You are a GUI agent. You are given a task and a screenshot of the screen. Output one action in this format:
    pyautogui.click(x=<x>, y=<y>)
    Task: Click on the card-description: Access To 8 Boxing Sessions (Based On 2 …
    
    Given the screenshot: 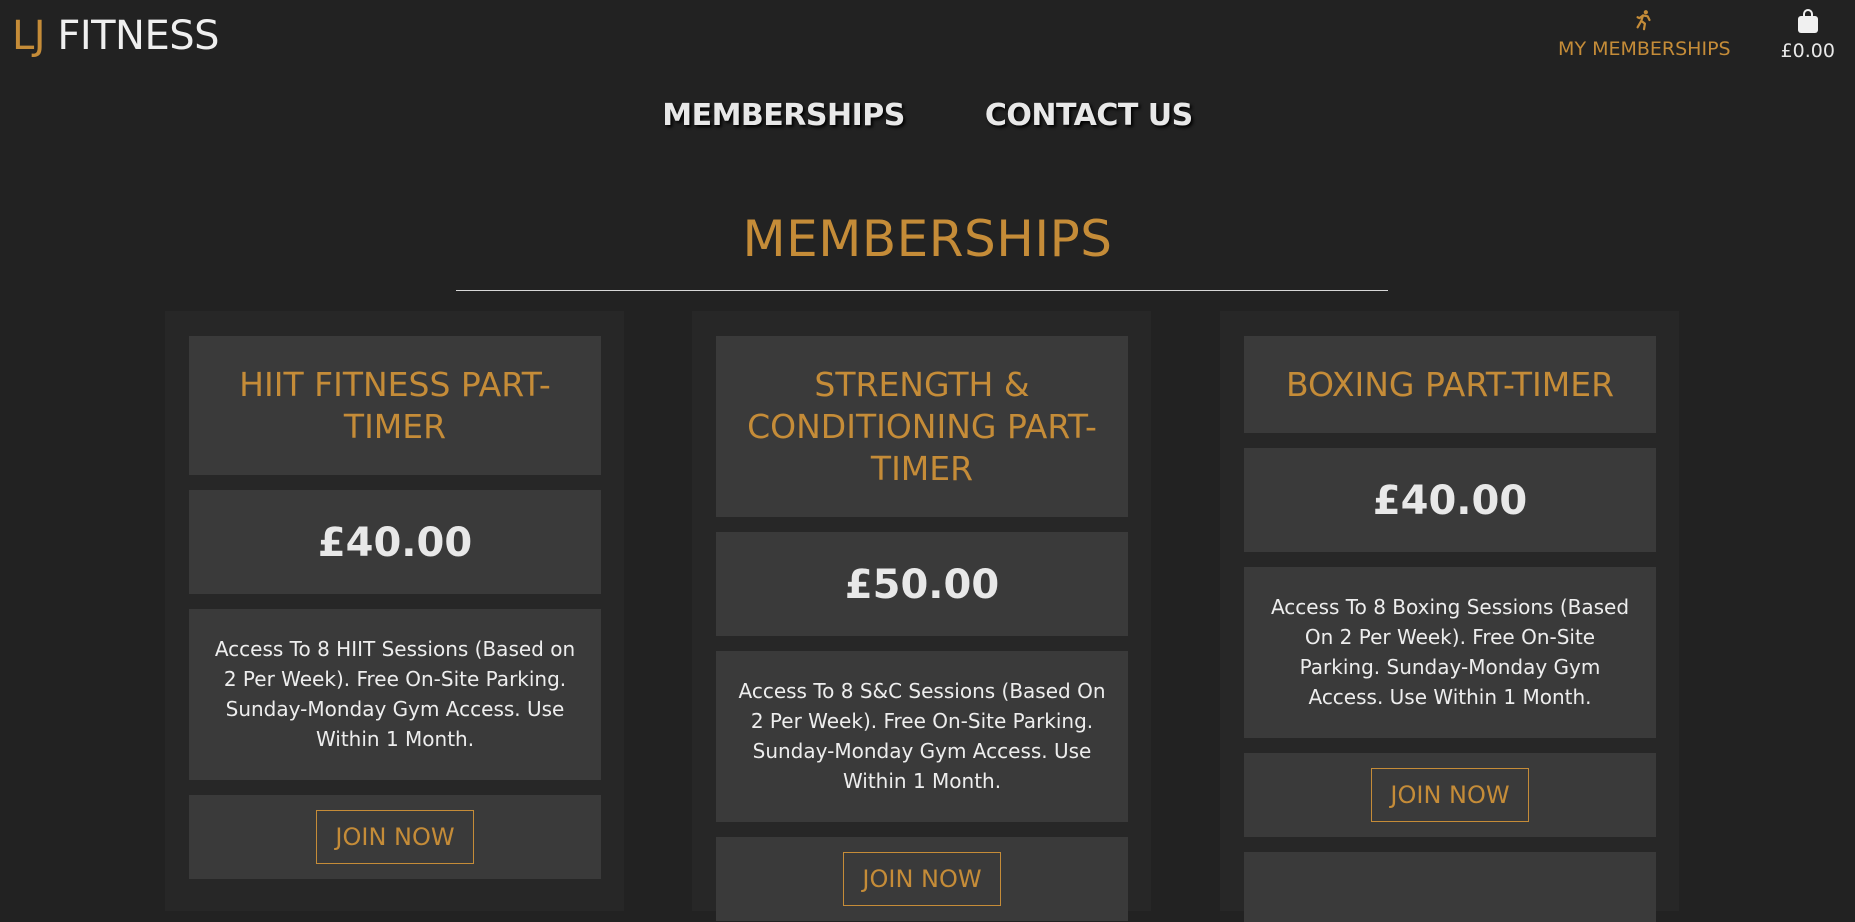 What is the action you would take?
    pyautogui.click(x=1450, y=652)
    